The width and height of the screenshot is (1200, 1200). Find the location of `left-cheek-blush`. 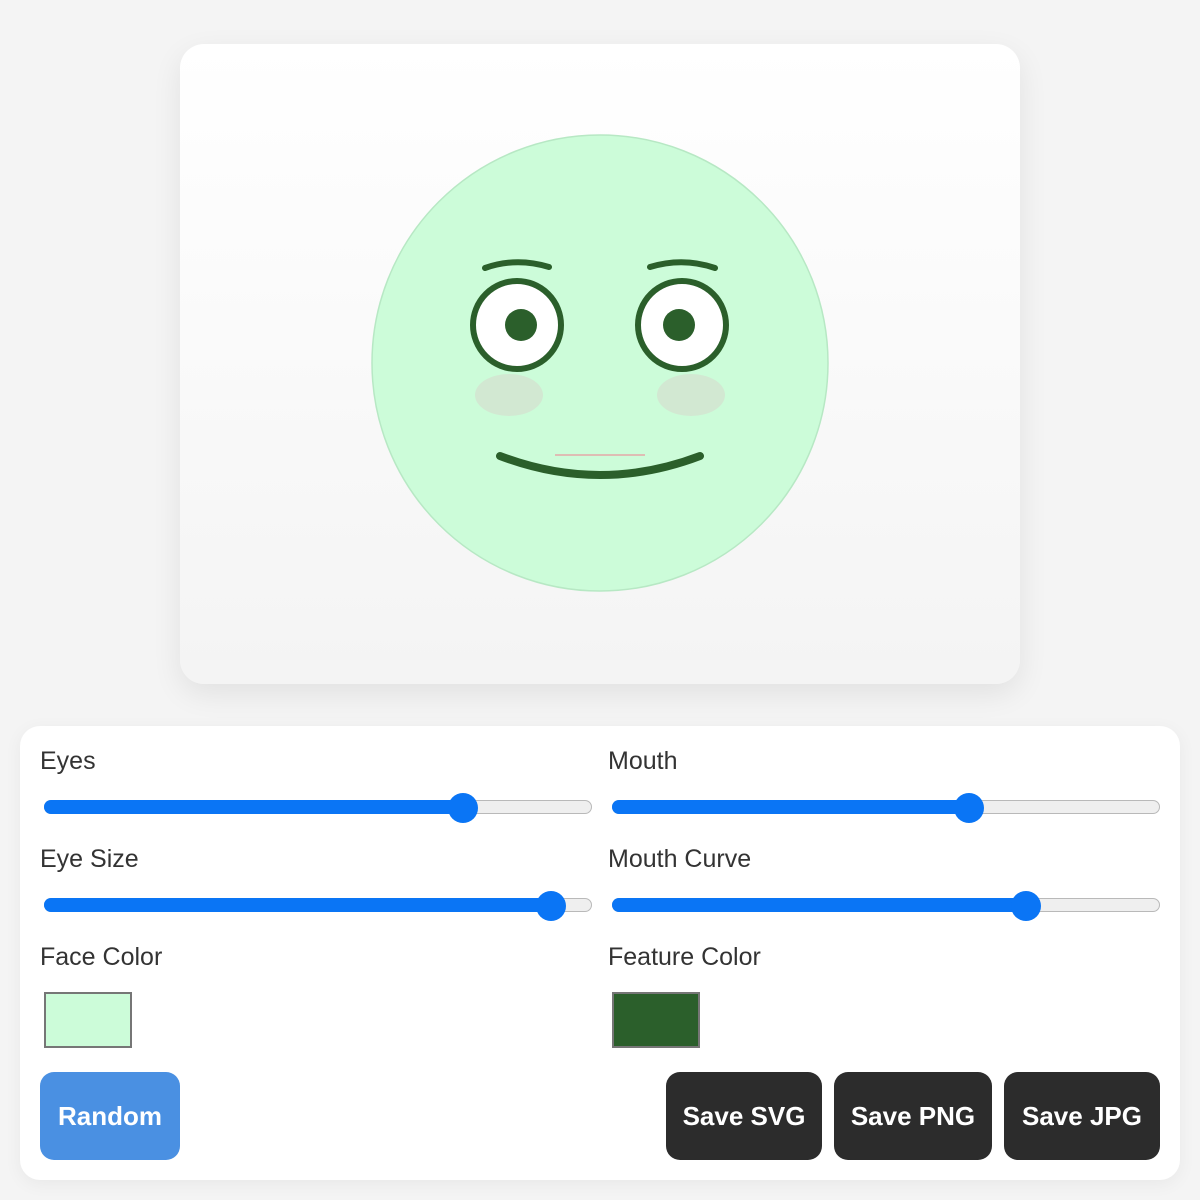

left-cheek-blush is located at coordinates (509, 395).